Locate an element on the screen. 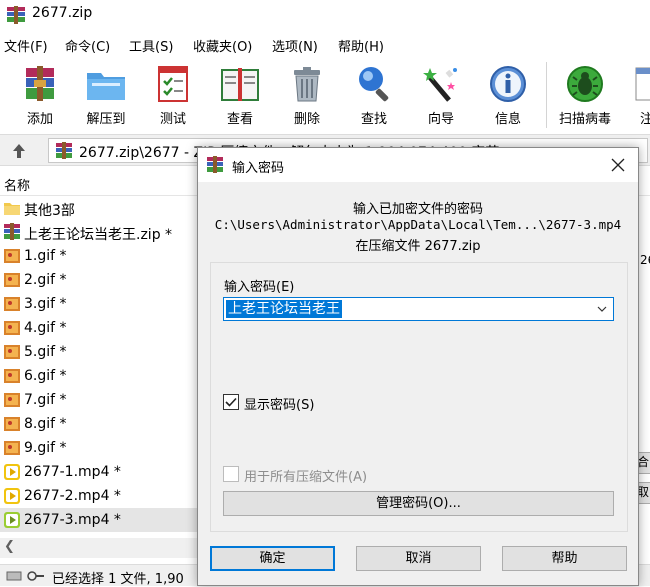 The image size is (650, 587). test-button: 测试 is located at coordinates (173, 95).